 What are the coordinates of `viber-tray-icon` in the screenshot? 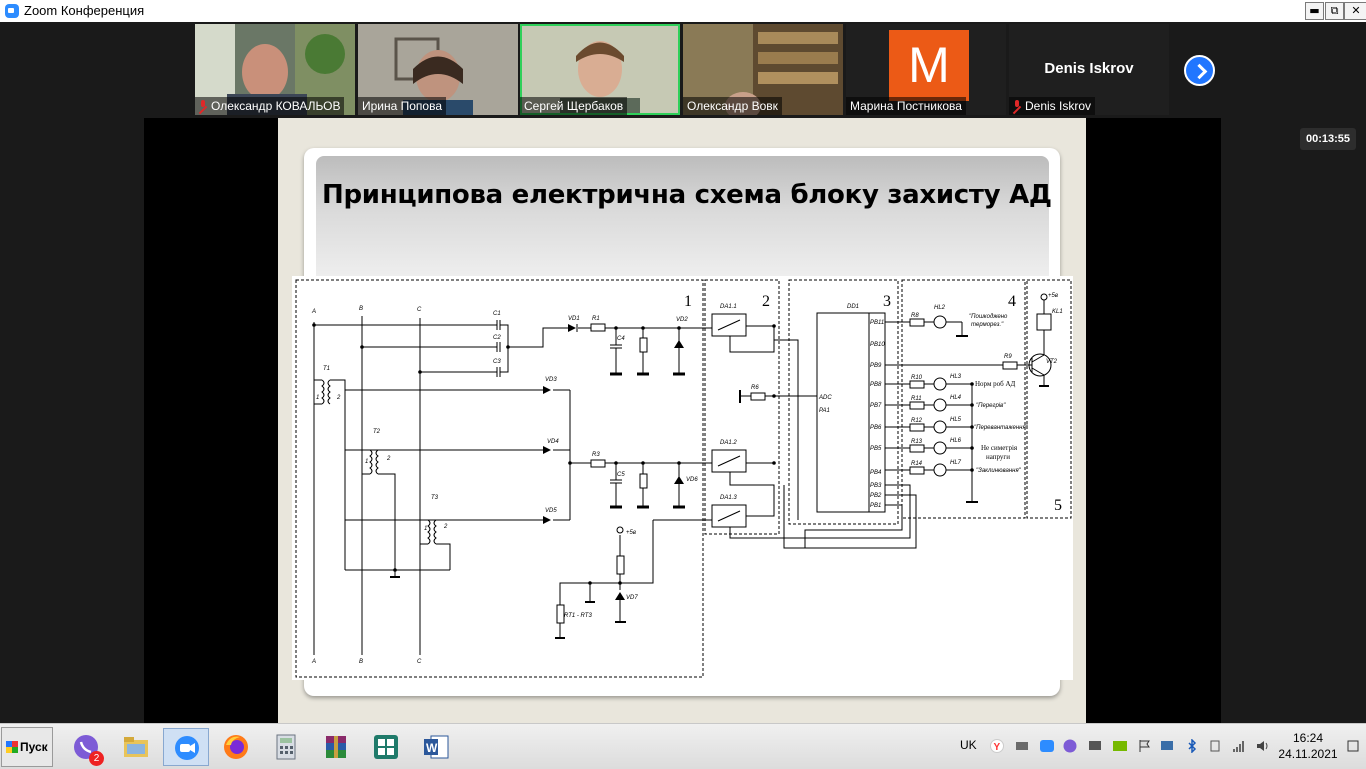 It's located at (1070, 746).